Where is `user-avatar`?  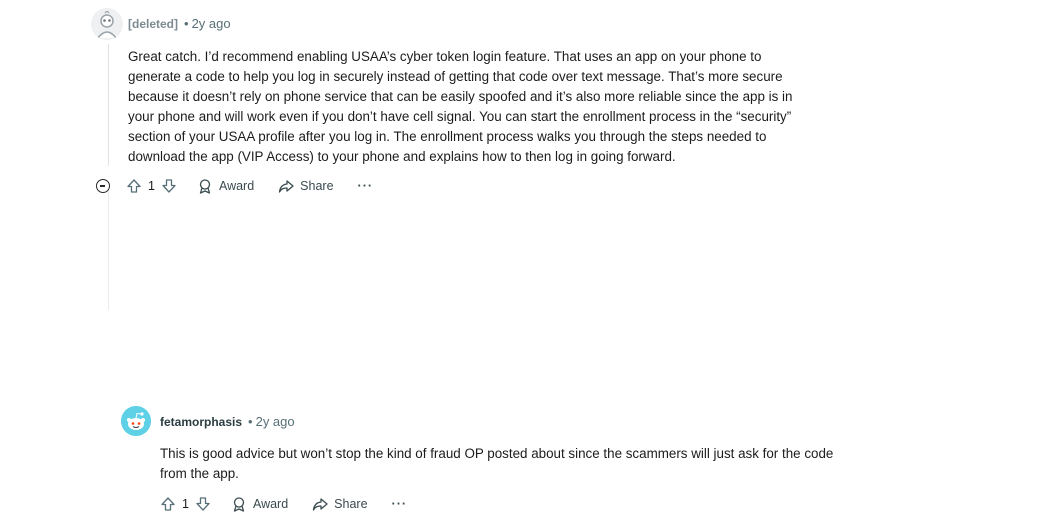
user-avatar is located at coordinates (136, 421).